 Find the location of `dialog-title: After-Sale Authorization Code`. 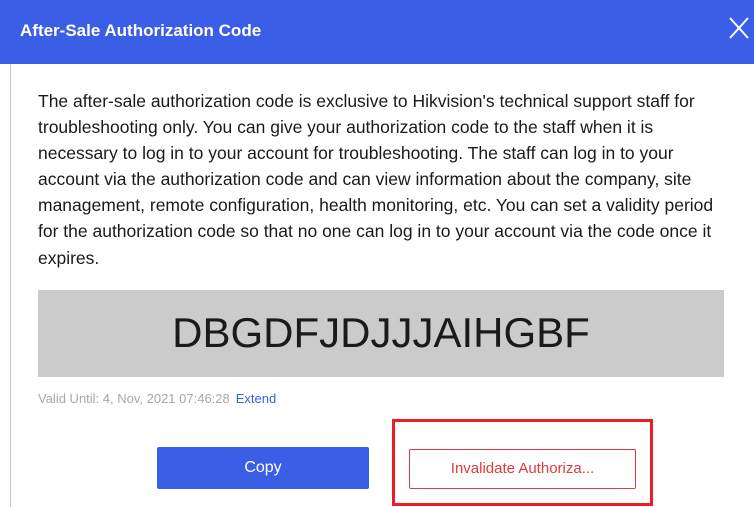

dialog-title: After-Sale Authorization Code is located at coordinates (141, 30).